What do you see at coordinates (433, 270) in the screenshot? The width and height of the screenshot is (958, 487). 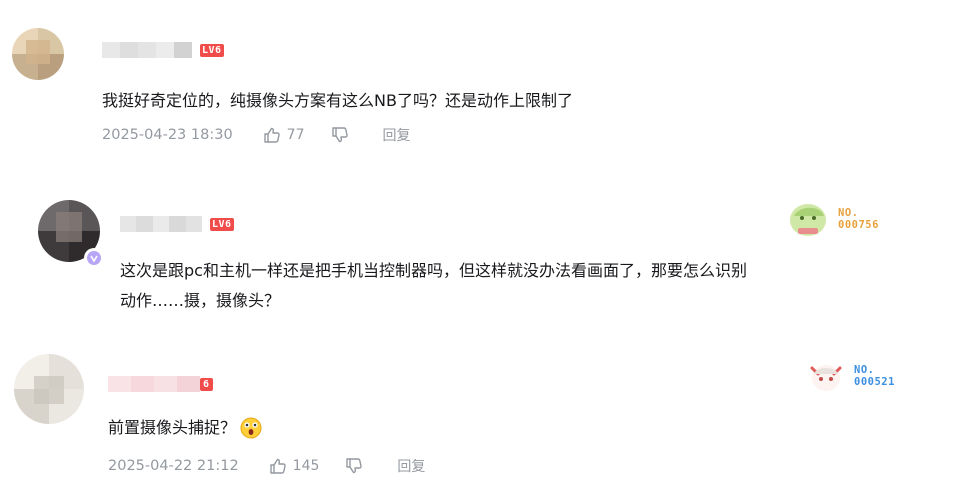 I see `comment-text-line1: 这次是跟pc和主机一样还是把手机当控制器吗，但这样就没办法看画面了，那要怎么识别` at bounding box center [433, 270].